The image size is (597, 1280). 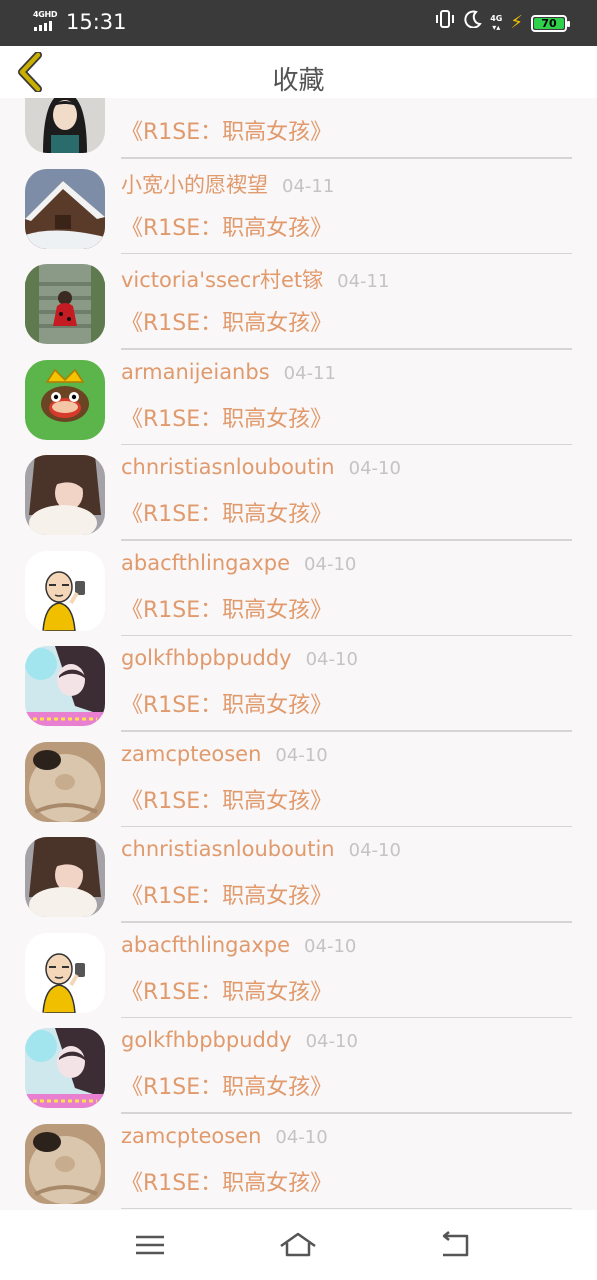 What do you see at coordinates (298, 81) in the screenshot?
I see `page-title: 收藏` at bounding box center [298, 81].